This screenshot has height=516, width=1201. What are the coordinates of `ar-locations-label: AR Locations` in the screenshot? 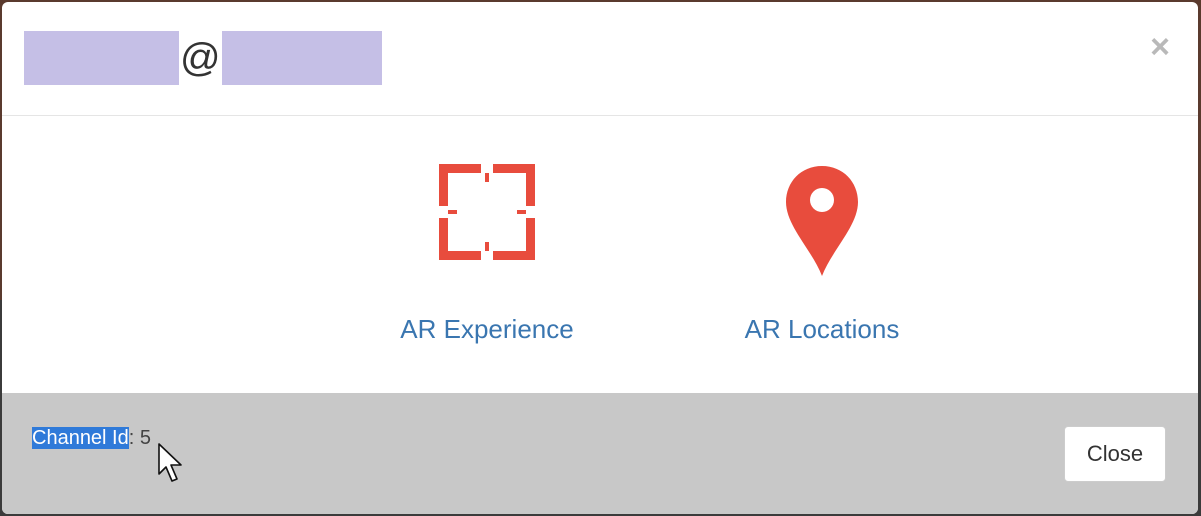 It's located at (822, 329).